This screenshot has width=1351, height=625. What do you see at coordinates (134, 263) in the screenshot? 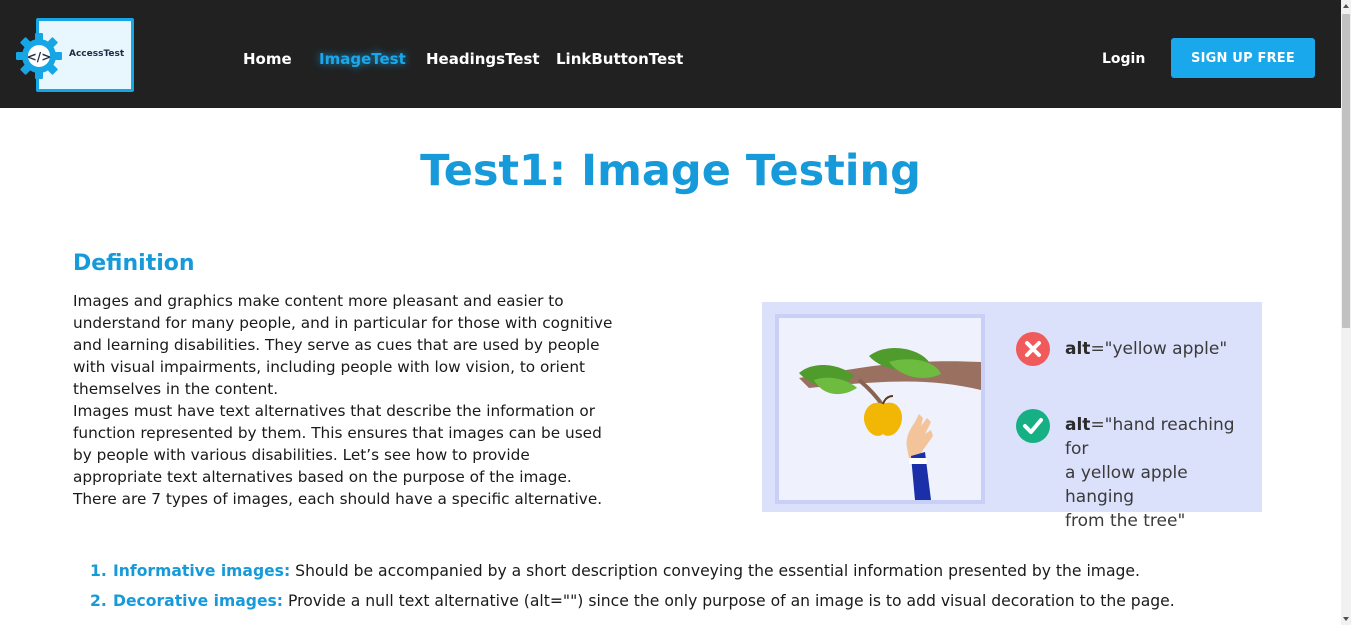
I see `definition-heading: Definition` at bounding box center [134, 263].